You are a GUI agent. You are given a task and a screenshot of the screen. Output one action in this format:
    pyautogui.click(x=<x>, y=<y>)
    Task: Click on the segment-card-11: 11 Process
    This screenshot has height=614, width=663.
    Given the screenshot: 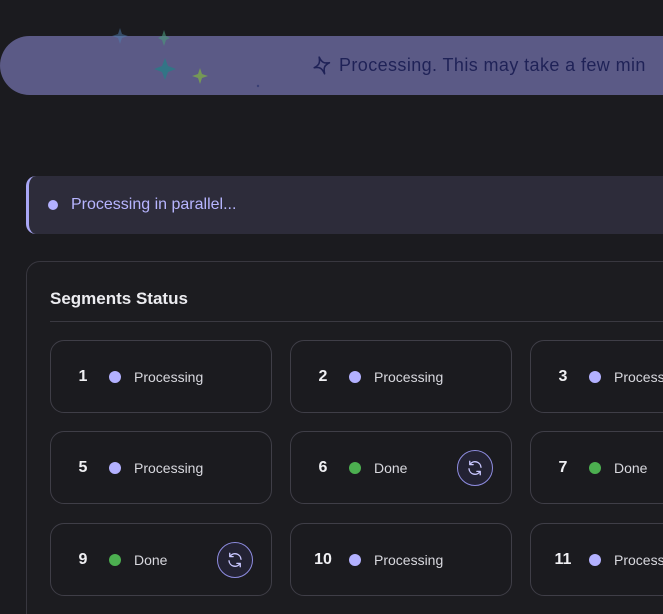 What is the action you would take?
    pyautogui.click(x=596, y=559)
    